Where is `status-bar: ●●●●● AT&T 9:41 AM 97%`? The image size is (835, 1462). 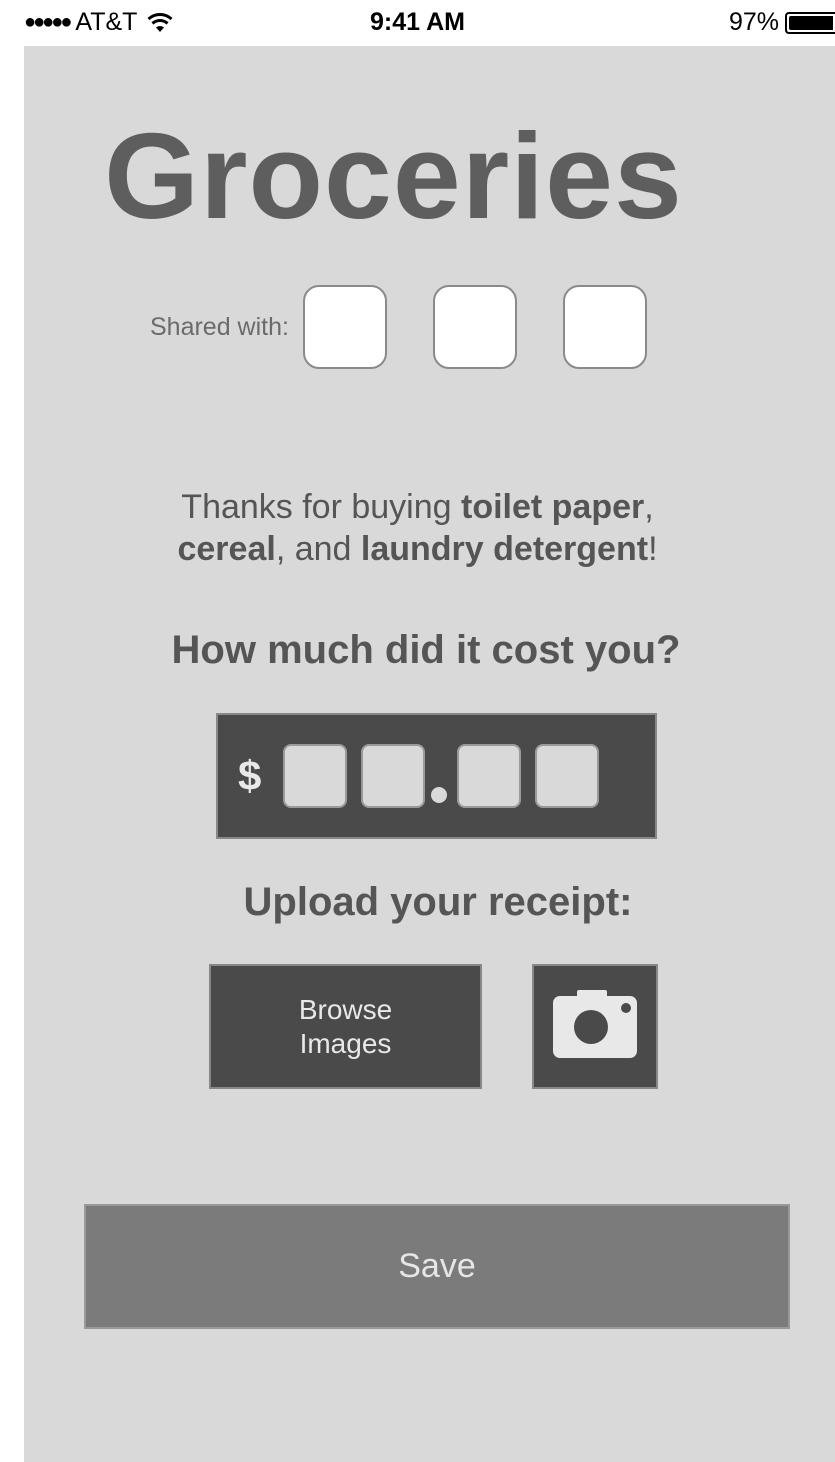 status-bar: ●●●●● AT&T 9:41 AM 97% is located at coordinates (417, 23).